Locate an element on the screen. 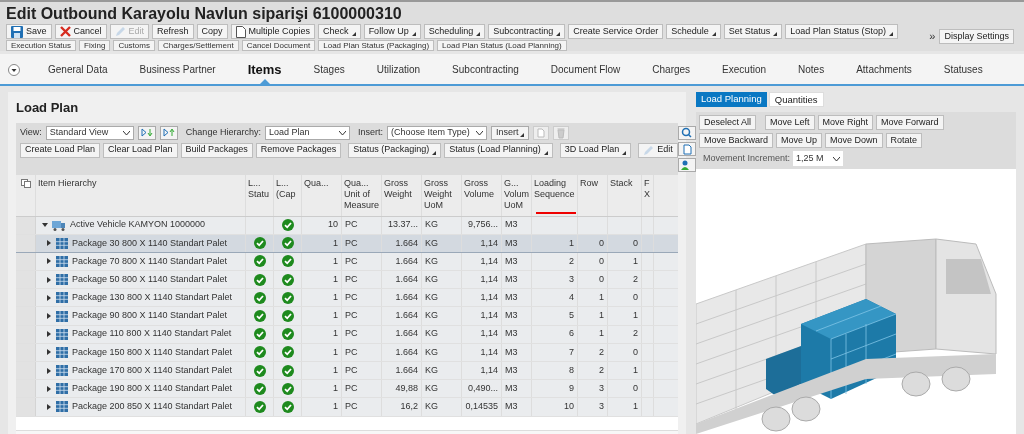 The width and height of the screenshot is (1024, 434). user-settings-icon is located at coordinates (686, 164).